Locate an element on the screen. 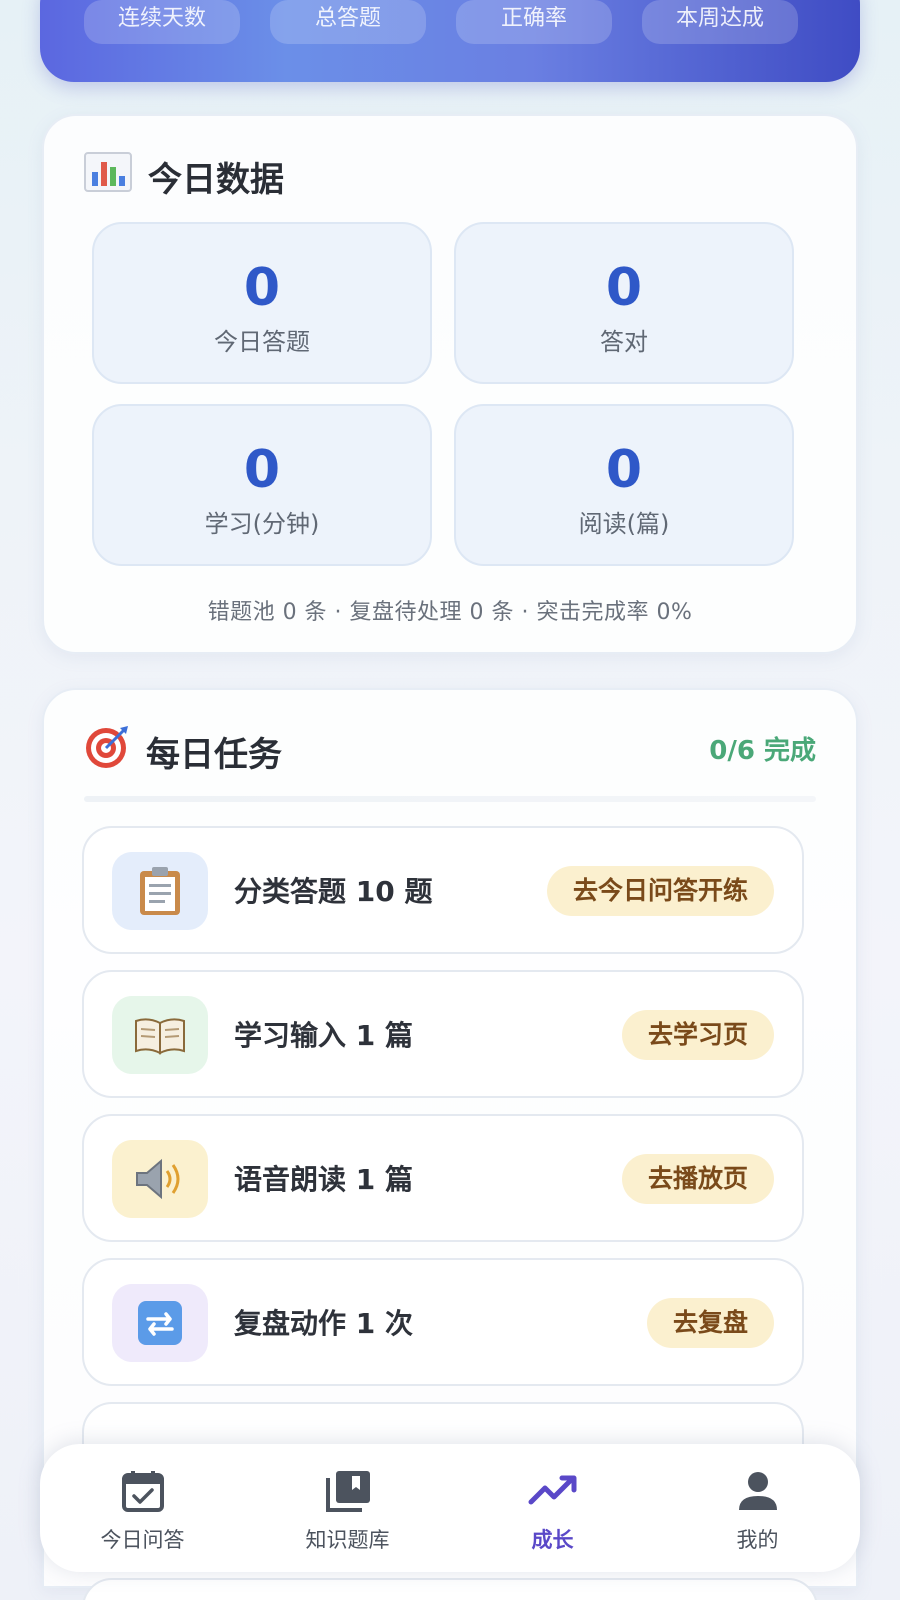  nav-item-growth: 成长 is located at coordinates (552, 1508).